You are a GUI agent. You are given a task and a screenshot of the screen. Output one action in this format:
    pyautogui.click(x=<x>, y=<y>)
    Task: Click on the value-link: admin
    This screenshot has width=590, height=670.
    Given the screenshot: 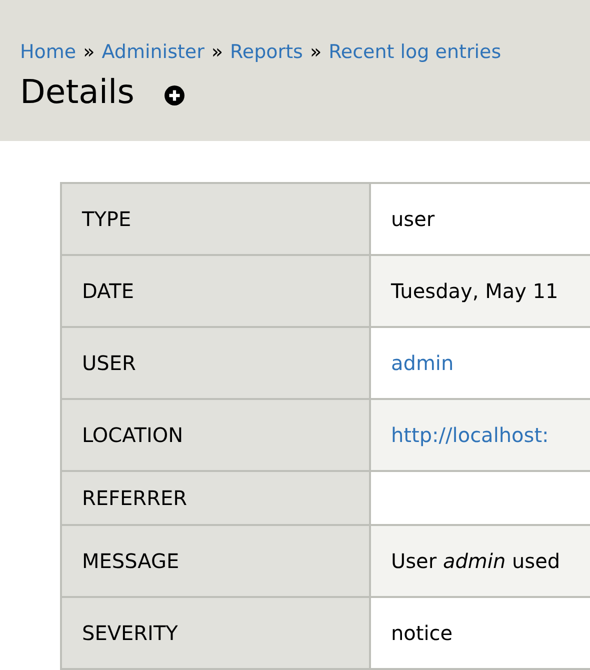 What is the action you would take?
    pyautogui.click(x=422, y=363)
    